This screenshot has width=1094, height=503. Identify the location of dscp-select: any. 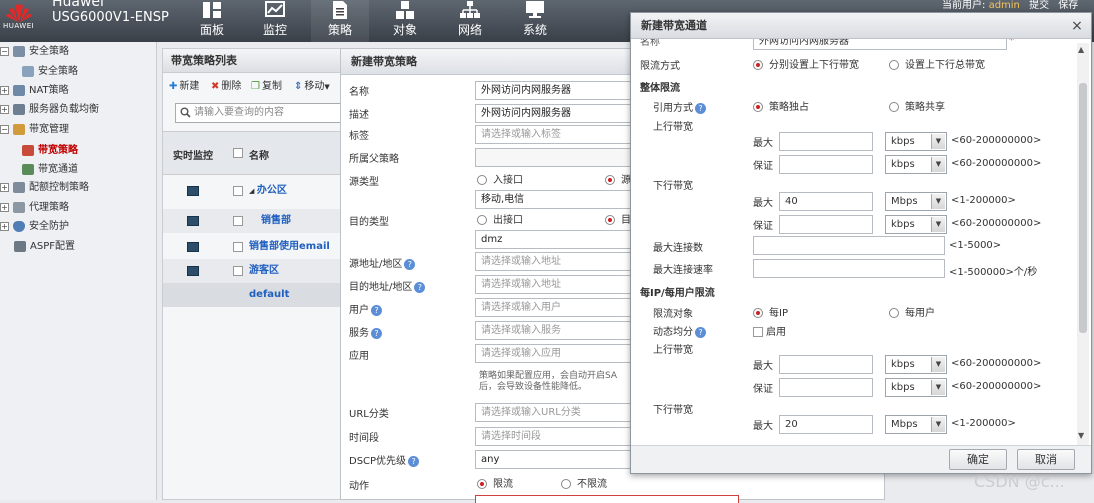
(555, 459).